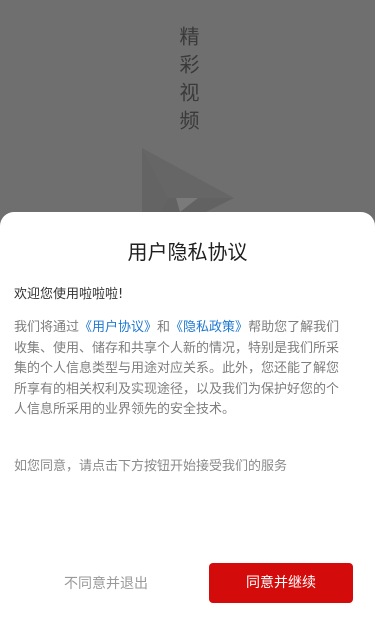  I want to click on dialog-title: 用户隐私协议, so click(187, 252).